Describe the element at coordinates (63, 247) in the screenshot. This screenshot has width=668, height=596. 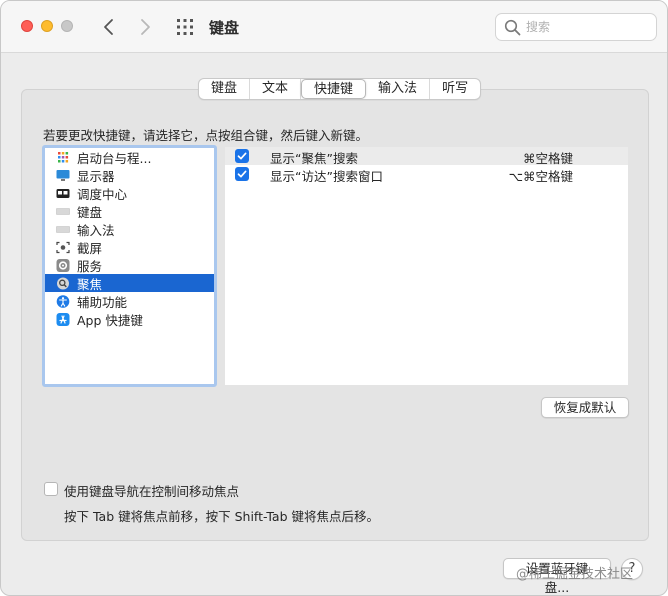
I see `screenshot-icon` at that location.